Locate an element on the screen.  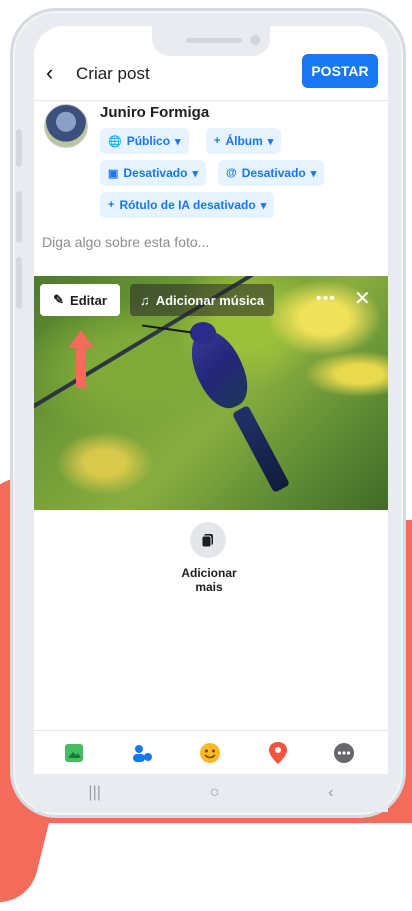
music-note-icon: ♫ is located at coordinates (144, 300).